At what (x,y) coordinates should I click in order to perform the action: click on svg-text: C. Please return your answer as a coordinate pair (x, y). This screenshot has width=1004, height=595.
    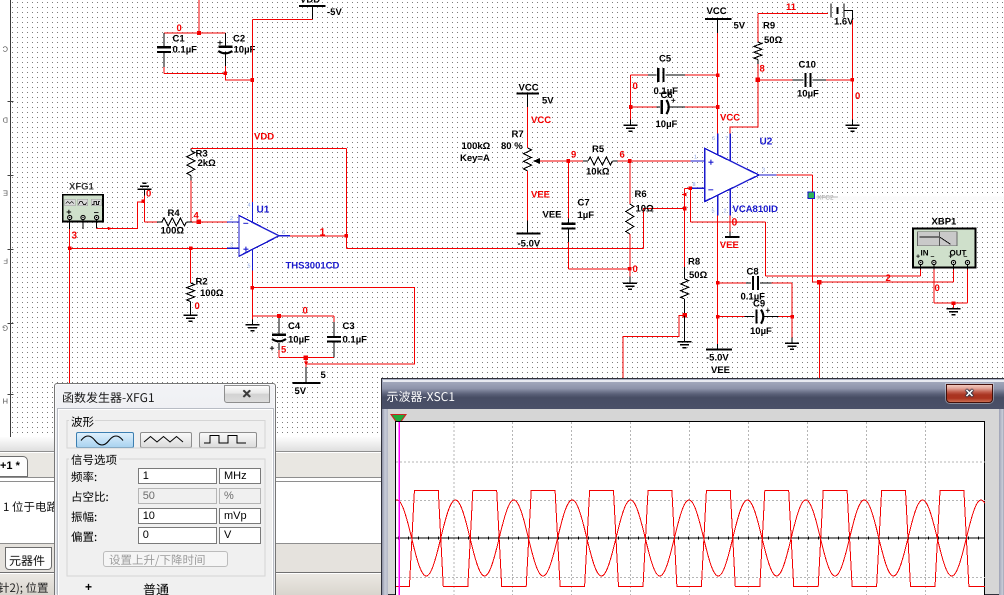
    Looking at the image, I should click on (5, 49).